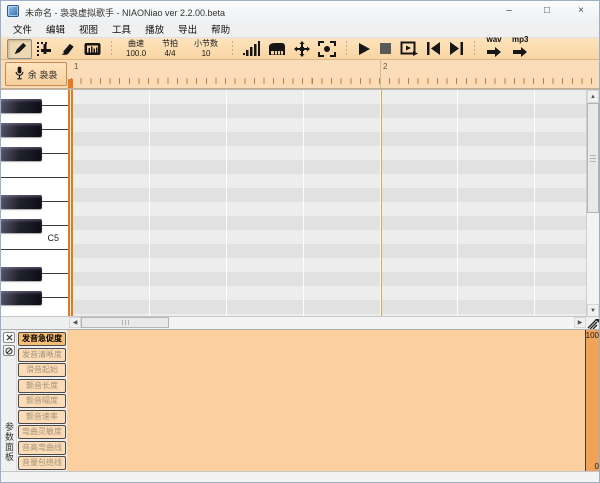  What do you see at coordinates (42, 74) in the screenshot?
I see `singer-name: 余 袅袅` at bounding box center [42, 74].